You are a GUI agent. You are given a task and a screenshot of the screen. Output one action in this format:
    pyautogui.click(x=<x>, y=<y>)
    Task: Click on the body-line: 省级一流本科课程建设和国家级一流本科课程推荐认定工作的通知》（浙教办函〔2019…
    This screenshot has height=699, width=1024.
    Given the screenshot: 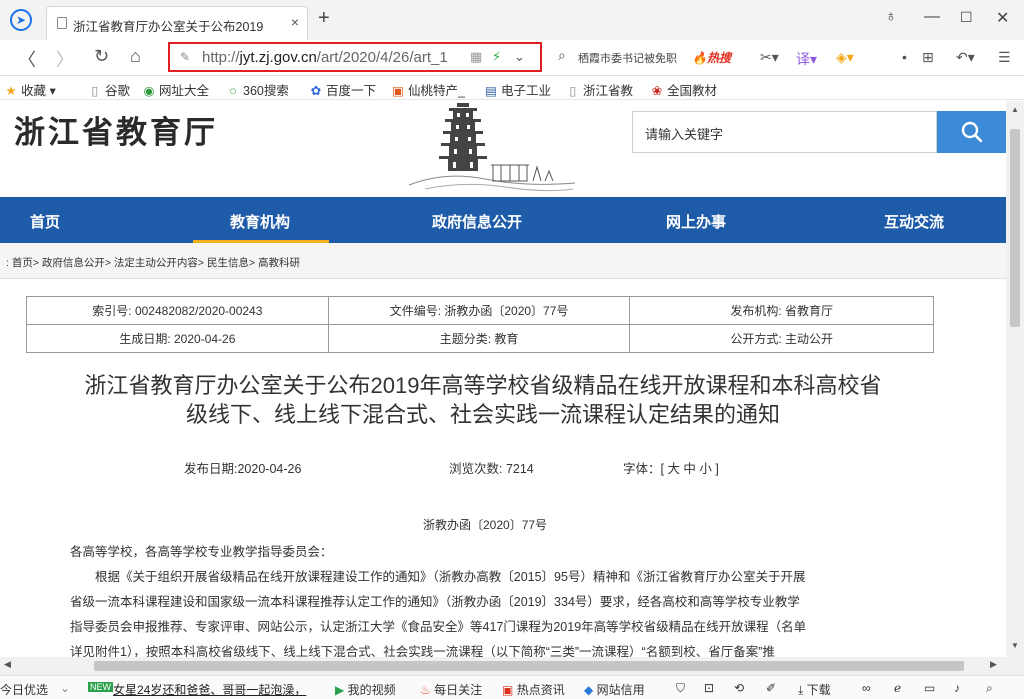 What is the action you would take?
    pyautogui.click(x=435, y=602)
    